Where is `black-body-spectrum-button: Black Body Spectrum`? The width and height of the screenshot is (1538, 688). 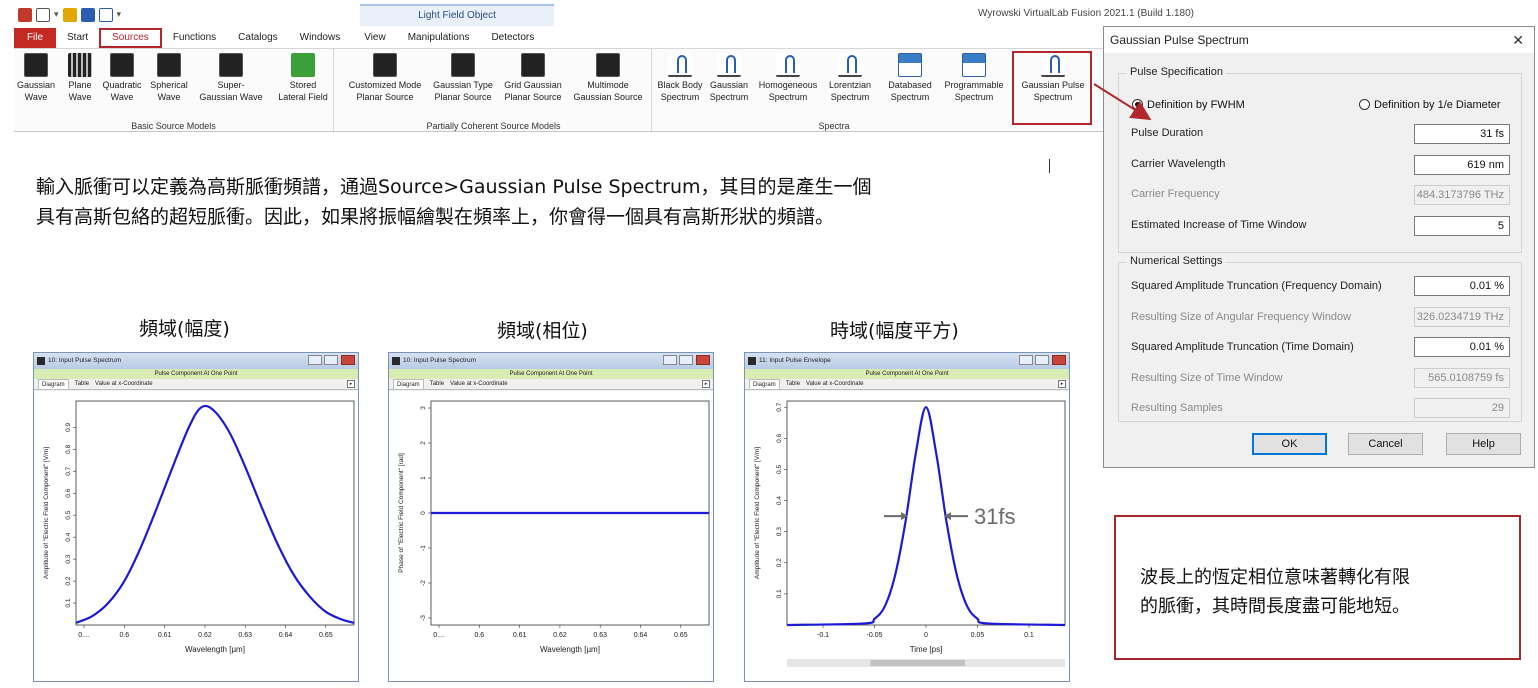
black-body-spectrum-button: Black Body Spectrum is located at coordinates (680, 78).